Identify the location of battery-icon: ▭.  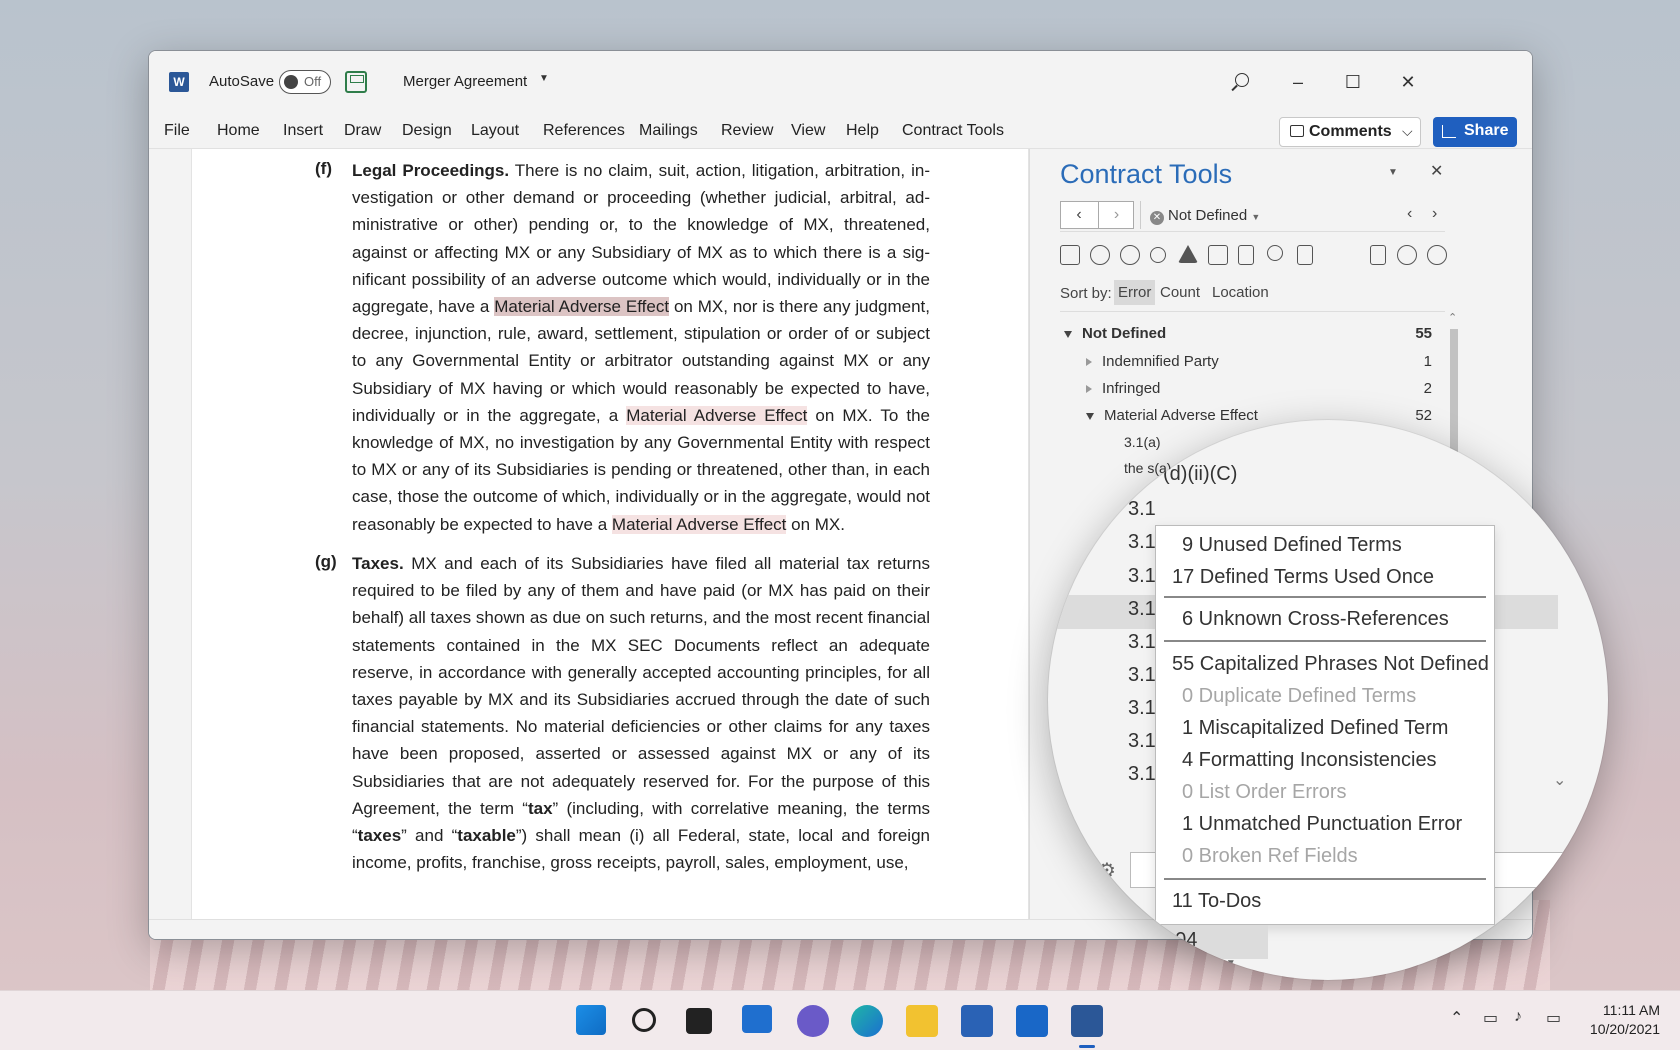
(1553, 1018).